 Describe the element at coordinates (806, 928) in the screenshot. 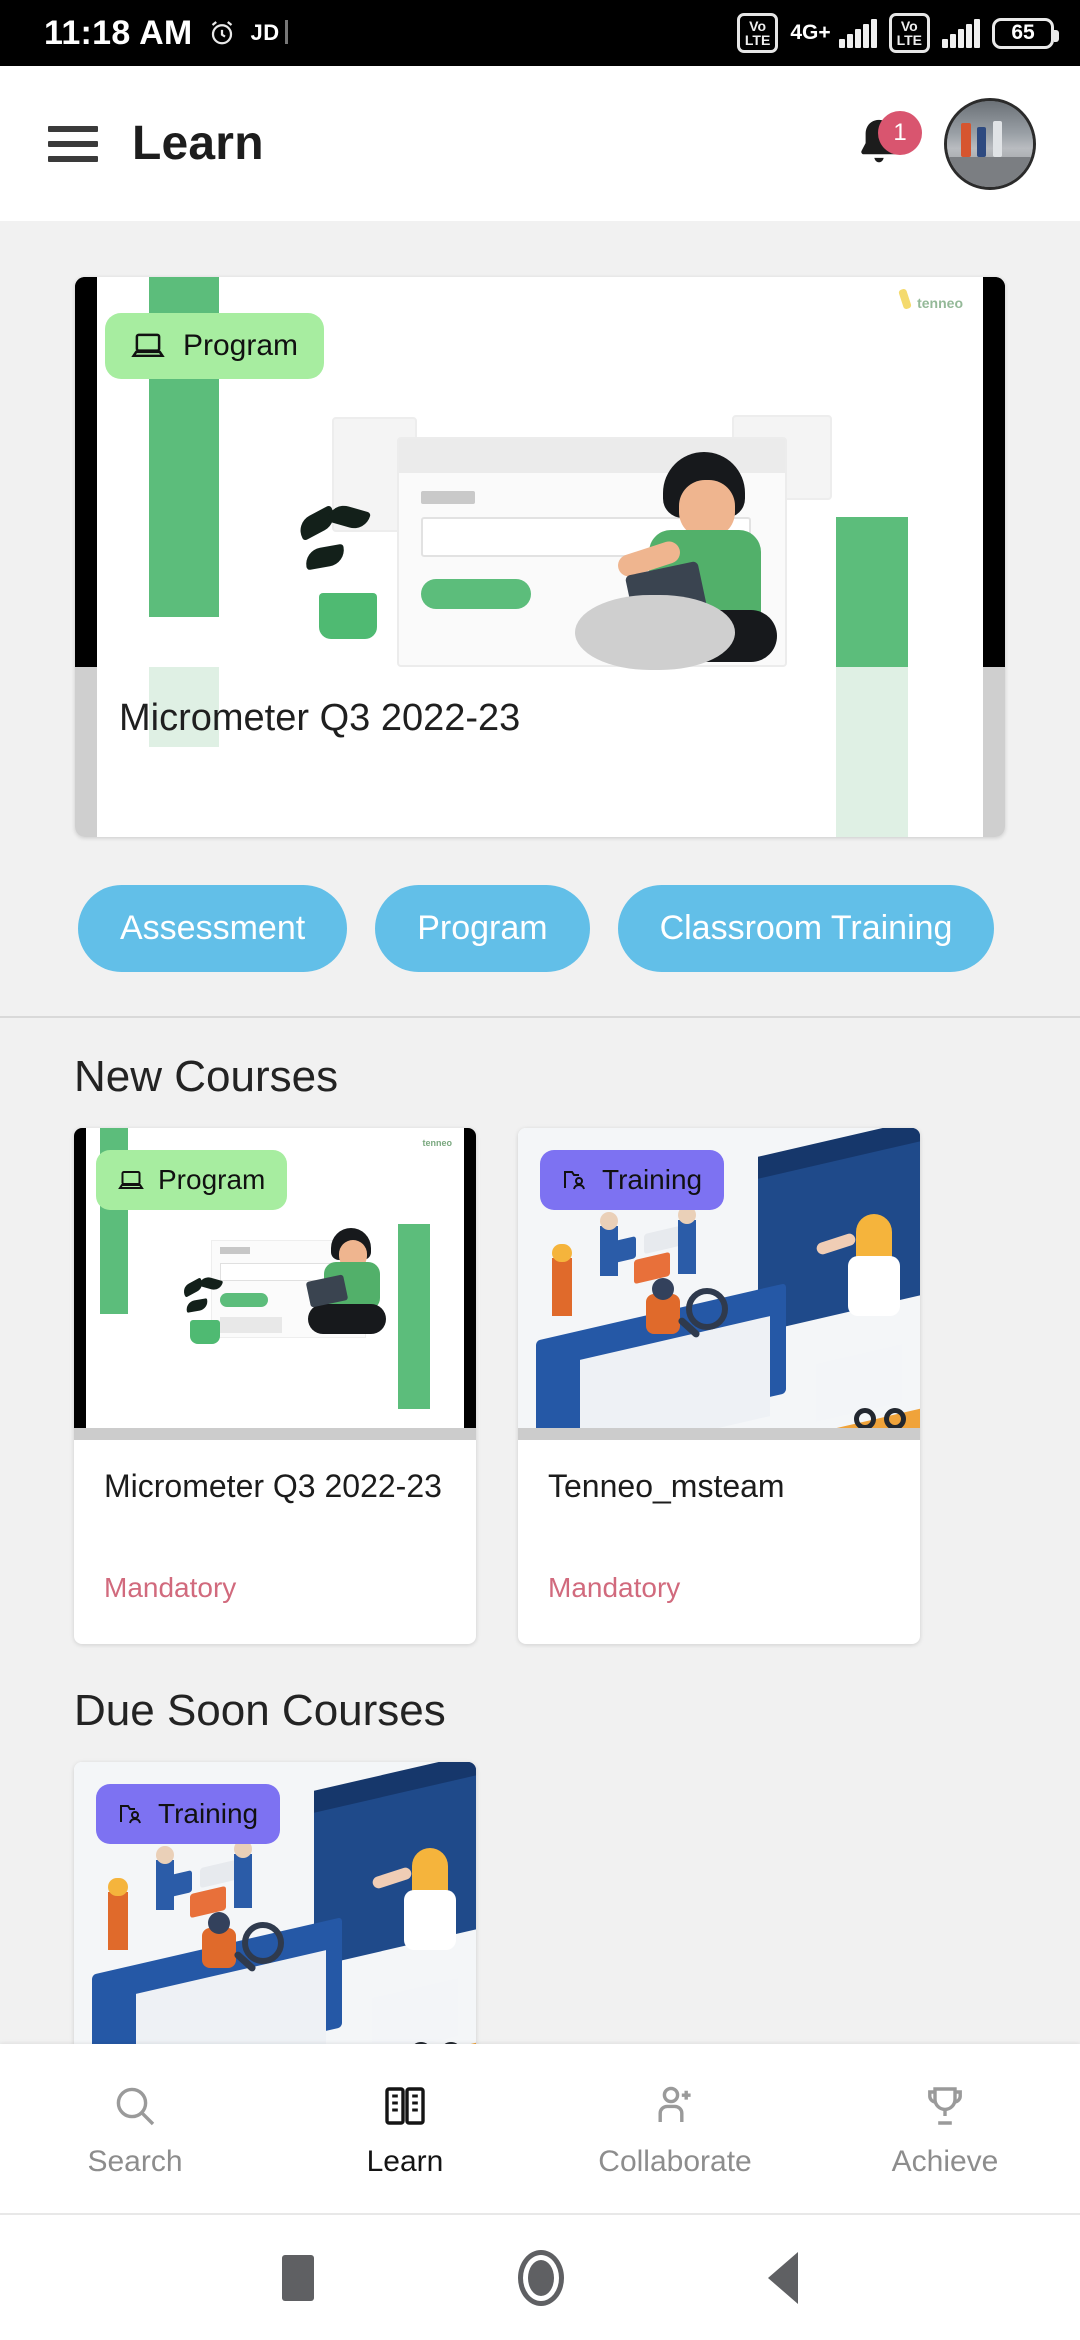

I see `chip-classroom-training: Classroom Training` at that location.